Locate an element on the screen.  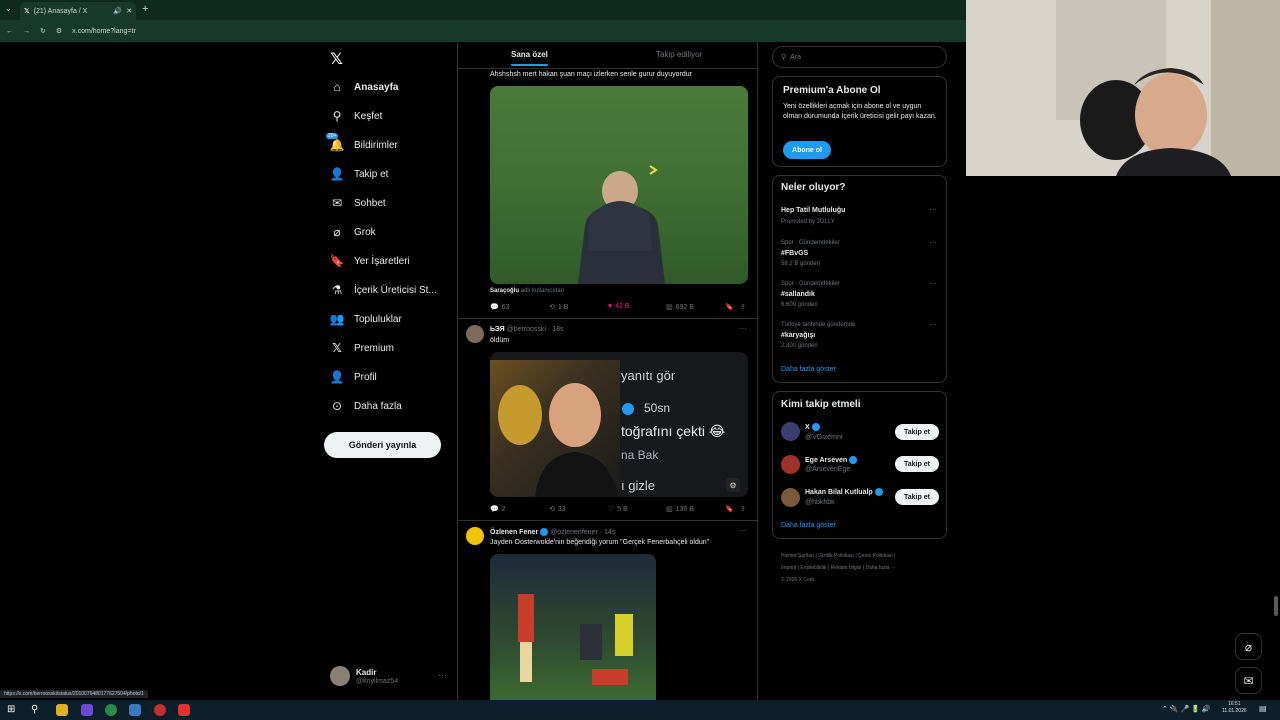
post-author: Özlenen Fener @ozlenenfener · 14s is located at coordinates (552, 532).